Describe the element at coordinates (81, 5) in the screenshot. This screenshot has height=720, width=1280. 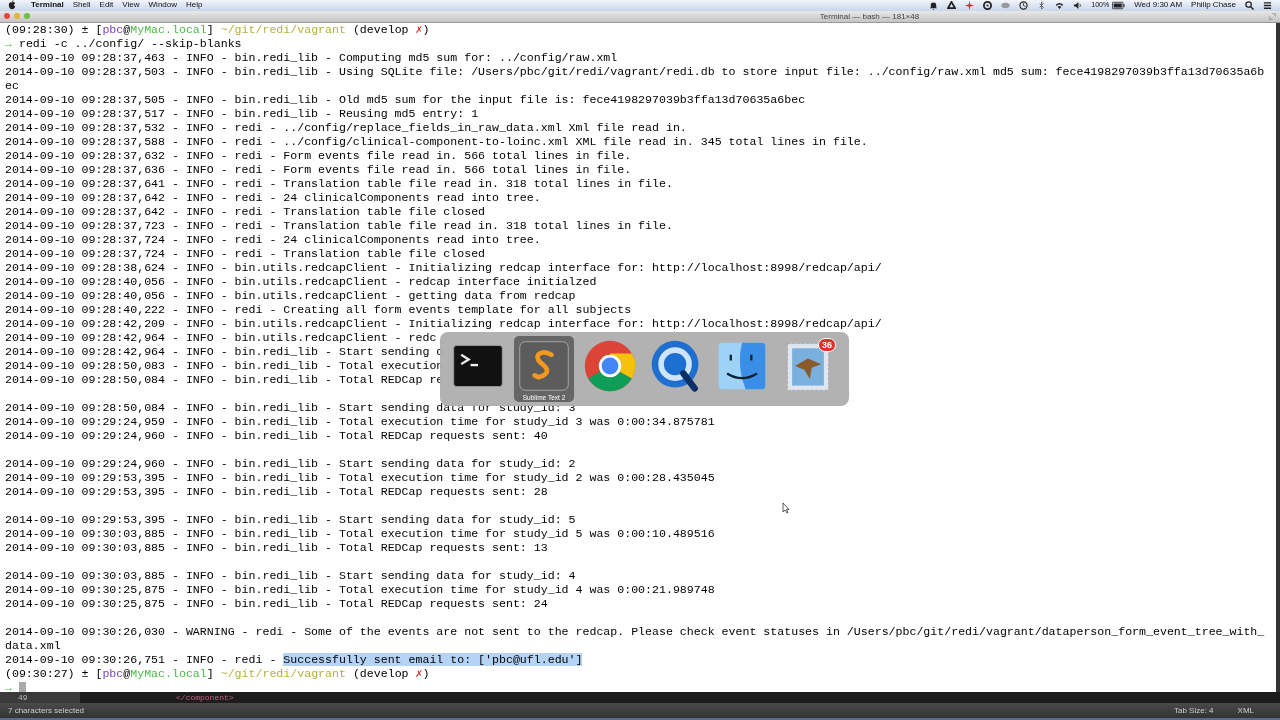
I see `menu-item: Shell` at that location.